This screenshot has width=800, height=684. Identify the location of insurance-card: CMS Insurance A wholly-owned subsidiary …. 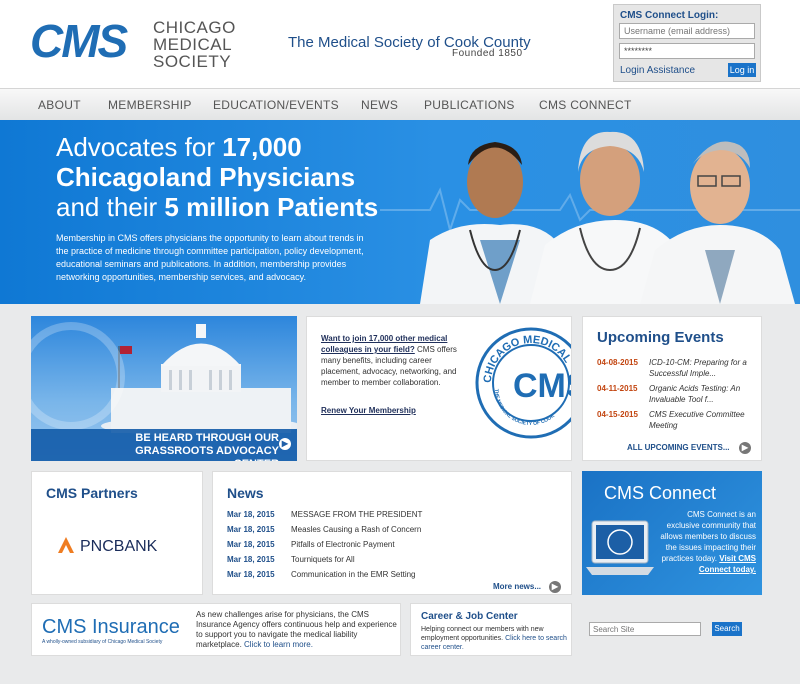
(216, 629).